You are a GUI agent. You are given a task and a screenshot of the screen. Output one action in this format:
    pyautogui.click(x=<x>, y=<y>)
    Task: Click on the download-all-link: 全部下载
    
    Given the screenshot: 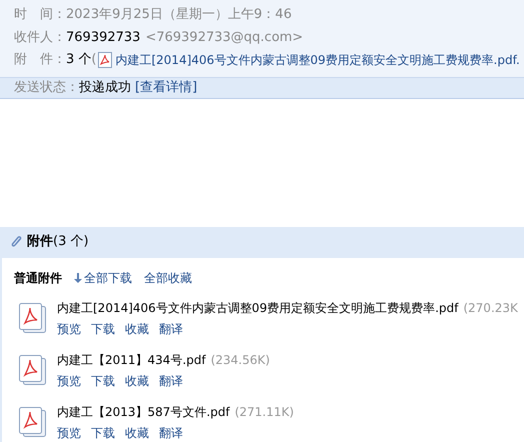 What is the action you would take?
    pyautogui.click(x=103, y=277)
    